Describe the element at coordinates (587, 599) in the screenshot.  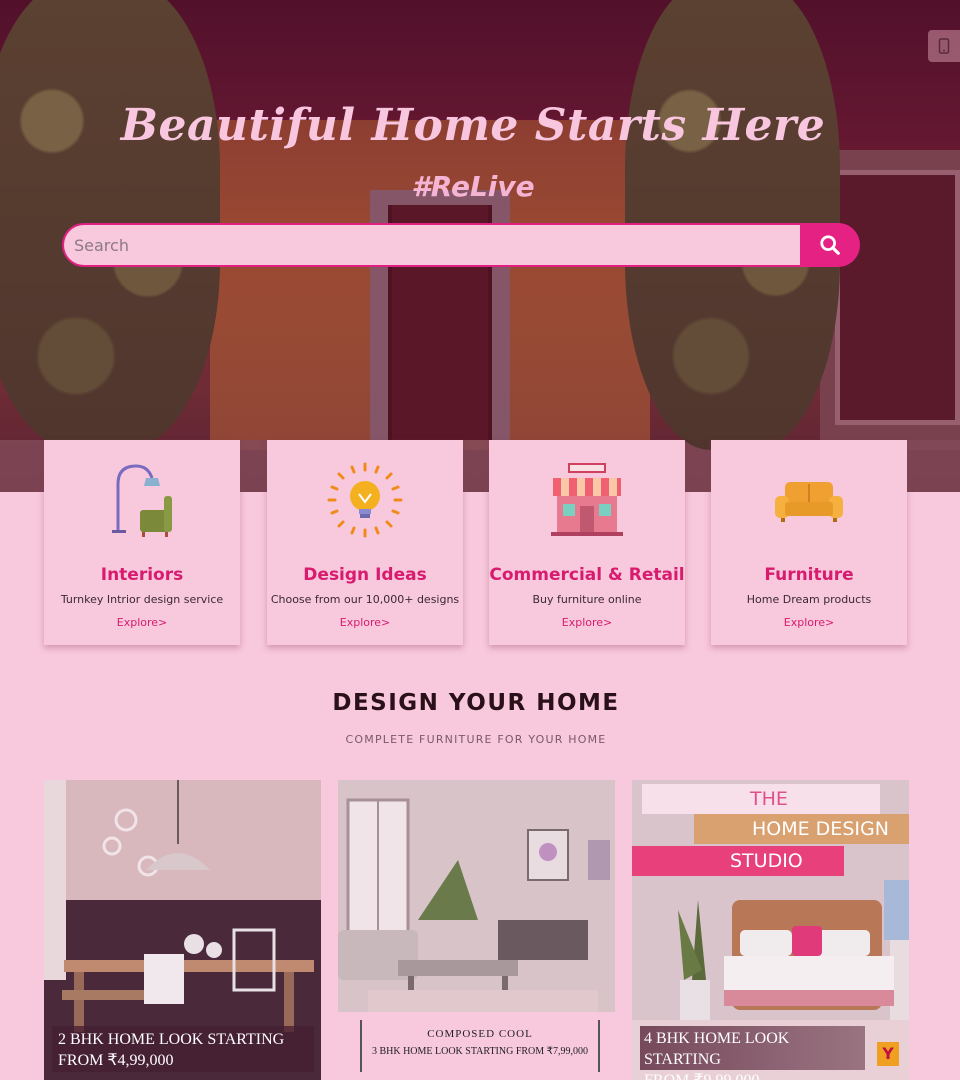
I see `category-description: Buy furniture online` at that location.